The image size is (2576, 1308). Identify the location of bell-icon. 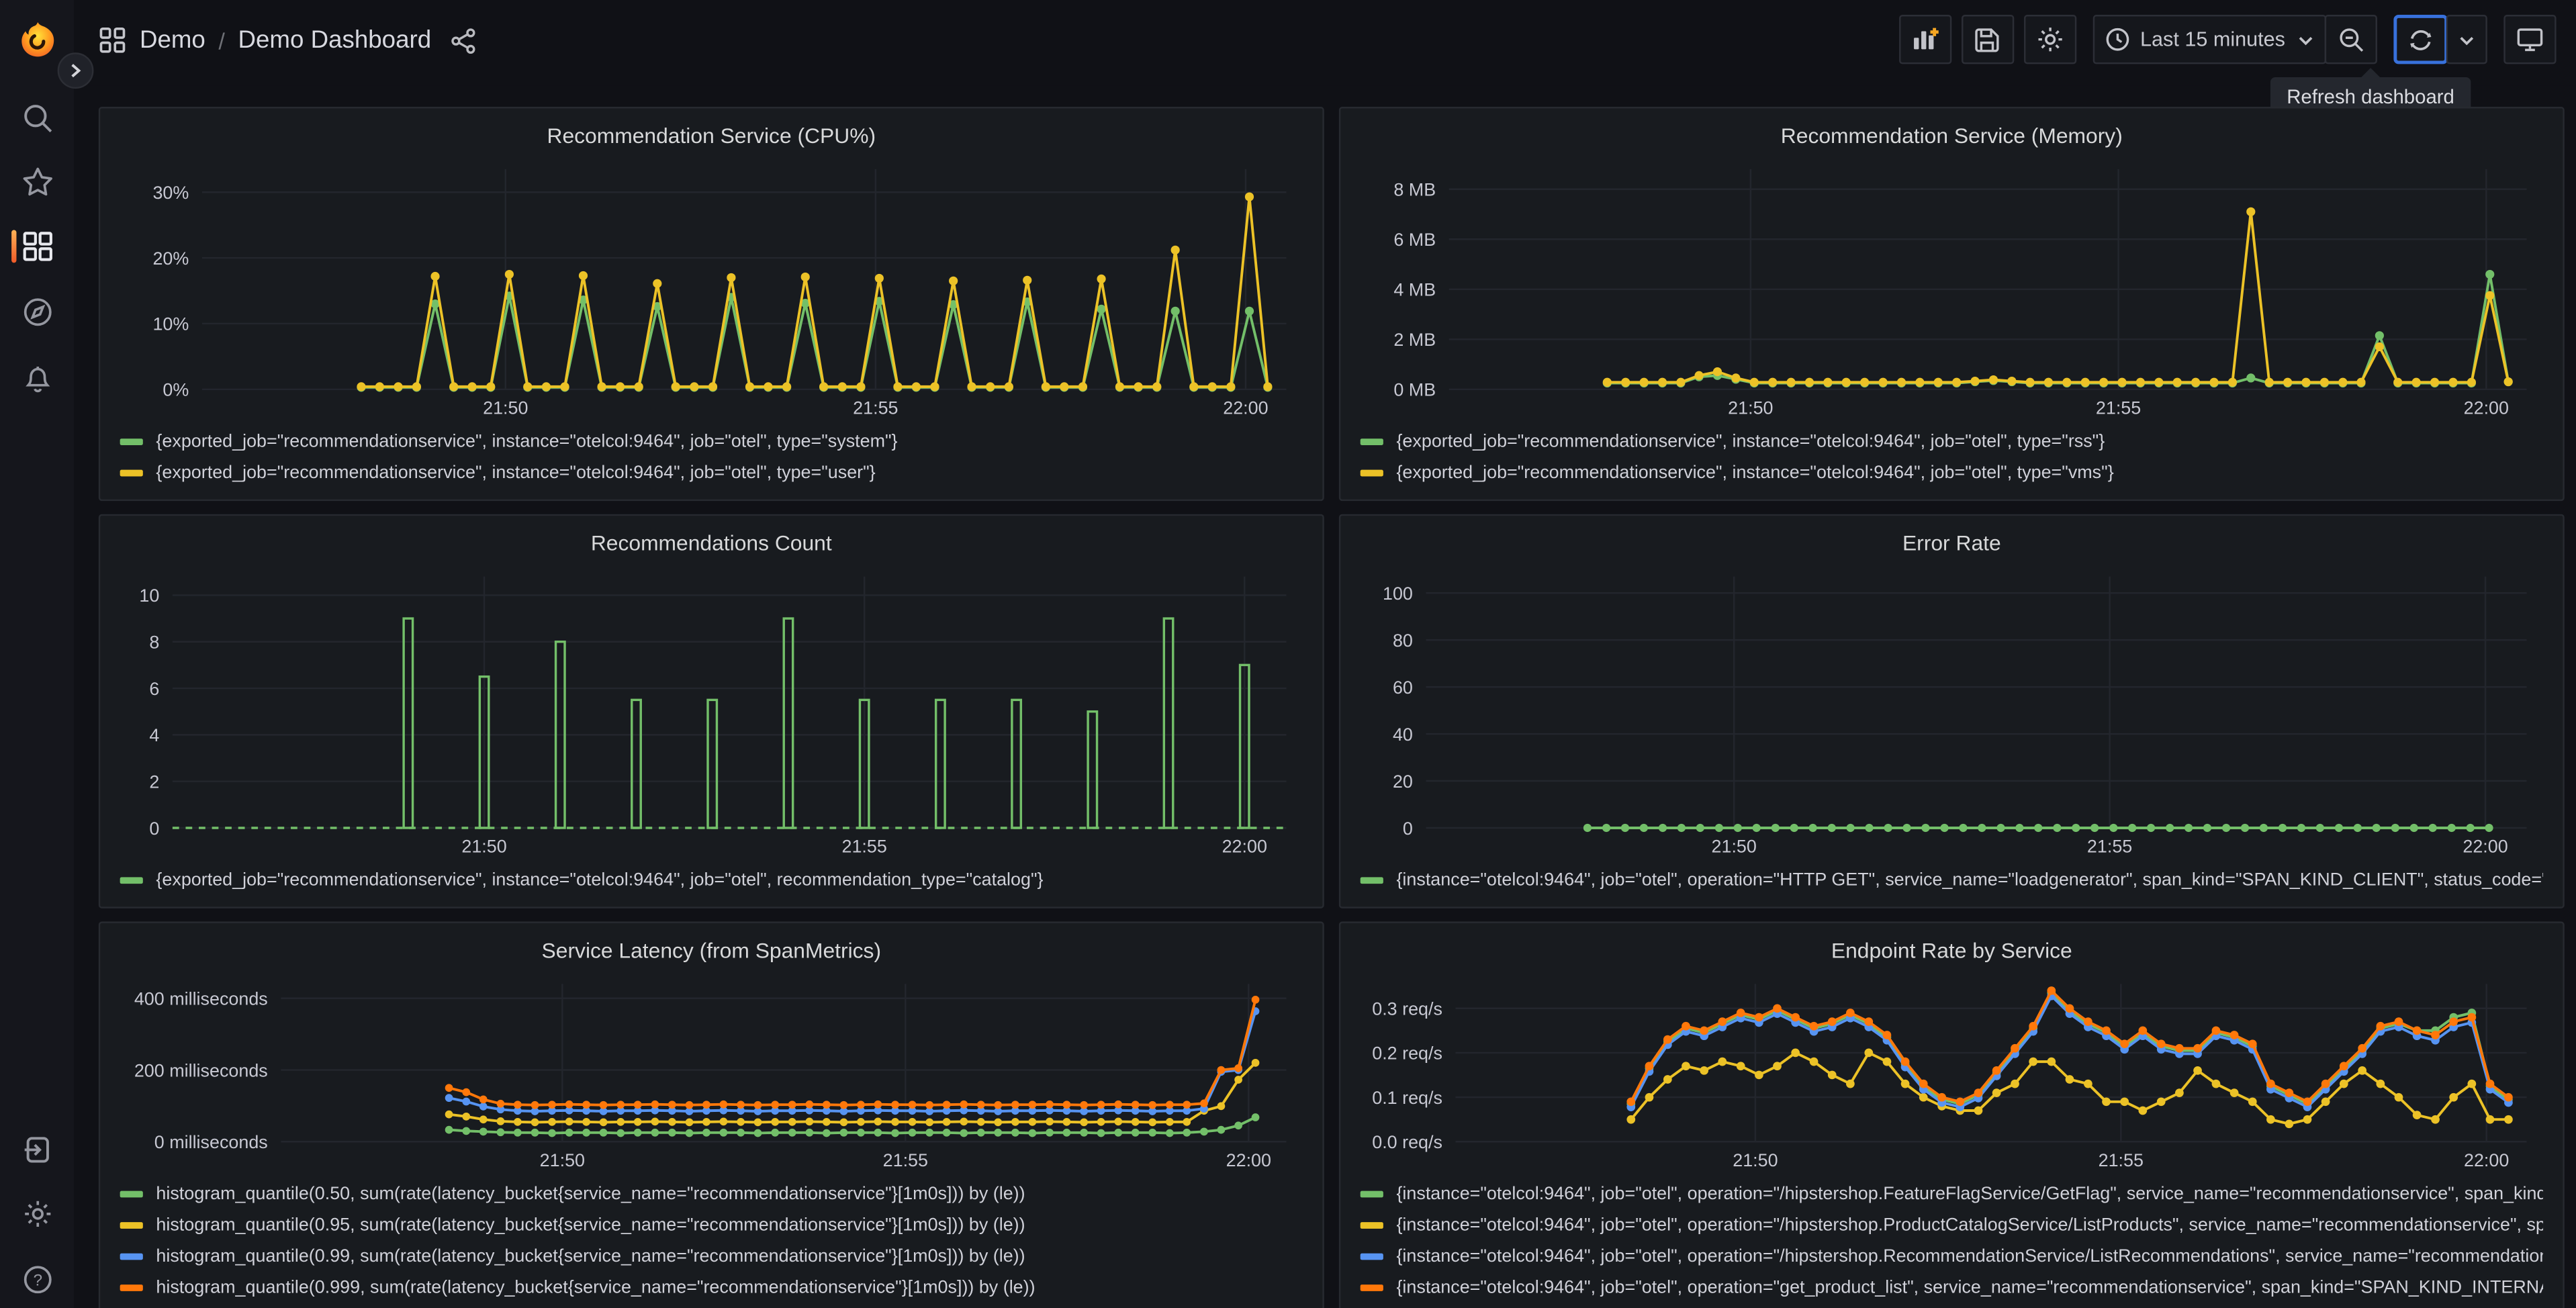
(37, 380).